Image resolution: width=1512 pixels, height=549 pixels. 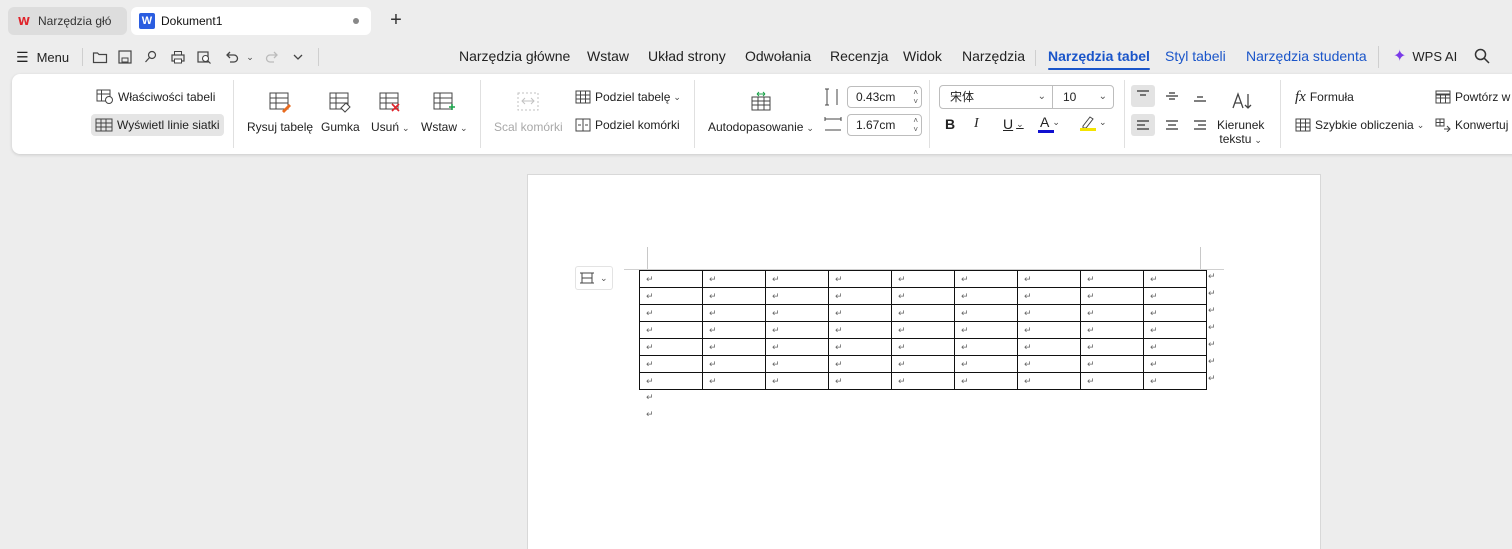 I want to click on font-name-select: 宋体 ⌄, so click(x=996, y=97).